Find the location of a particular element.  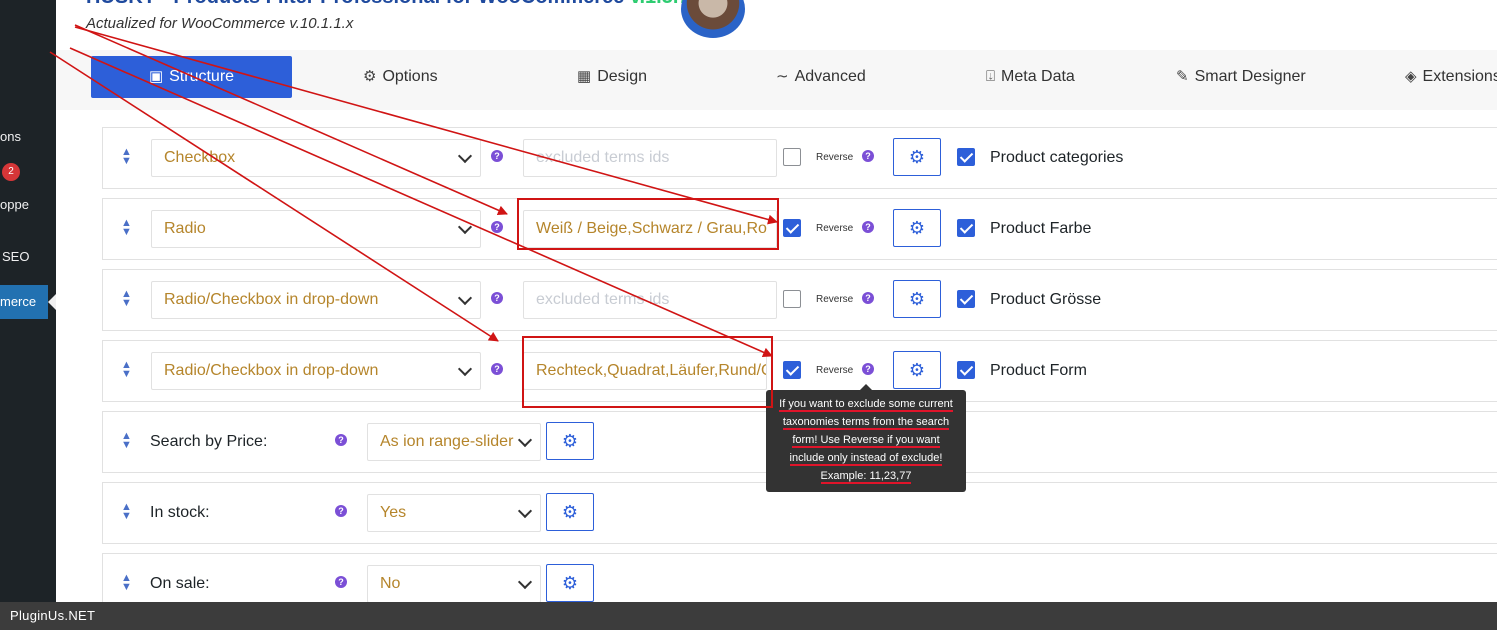

footer-bar: PluginUs.NET is located at coordinates (748, 616).